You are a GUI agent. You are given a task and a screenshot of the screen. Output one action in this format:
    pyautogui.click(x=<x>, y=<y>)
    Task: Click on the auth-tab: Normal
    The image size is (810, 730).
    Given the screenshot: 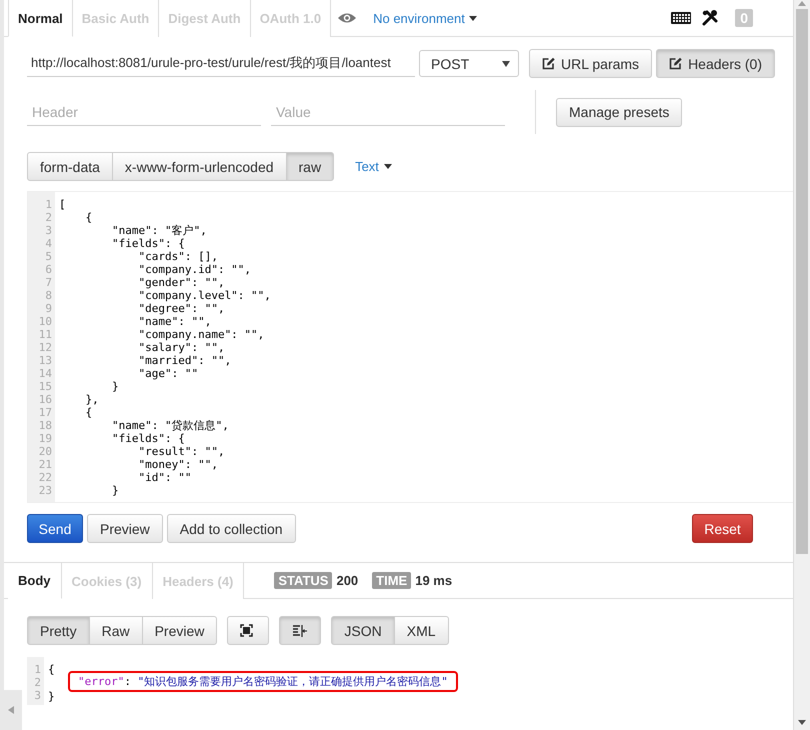 What is the action you would take?
    pyautogui.click(x=40, y=18)
    